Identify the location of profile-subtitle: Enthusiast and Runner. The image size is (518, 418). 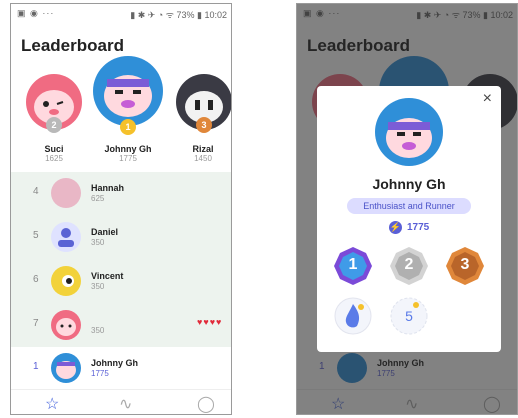
(409, 206).